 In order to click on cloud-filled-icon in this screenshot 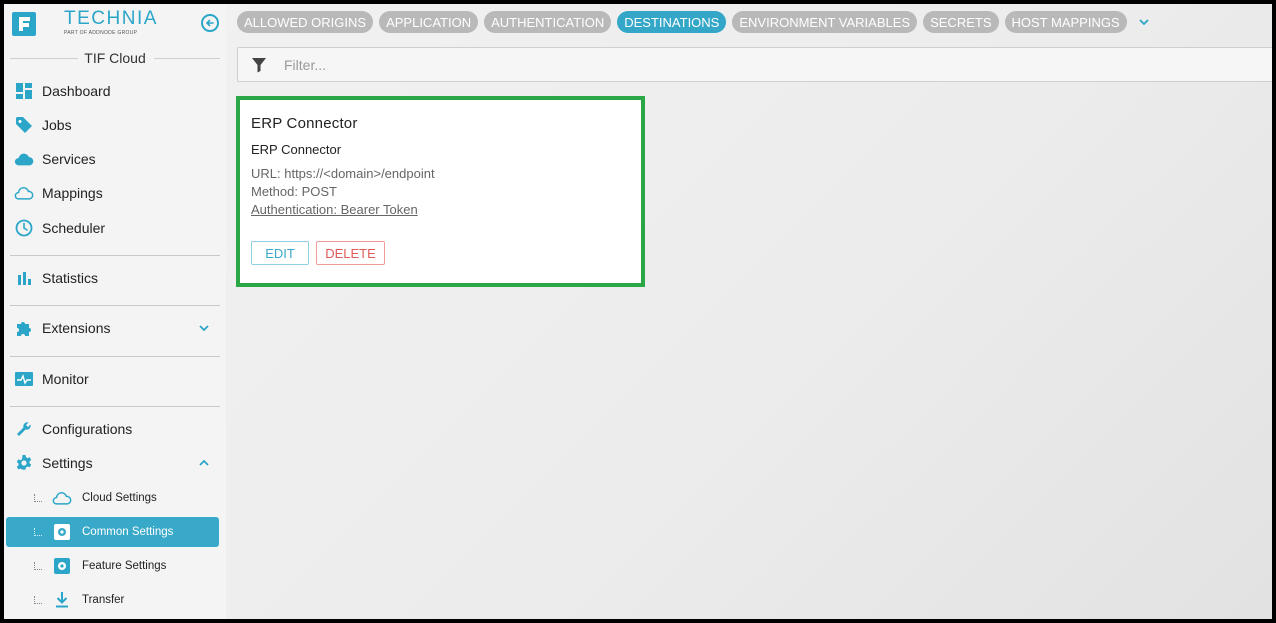, I will do `click(24, 159)`.